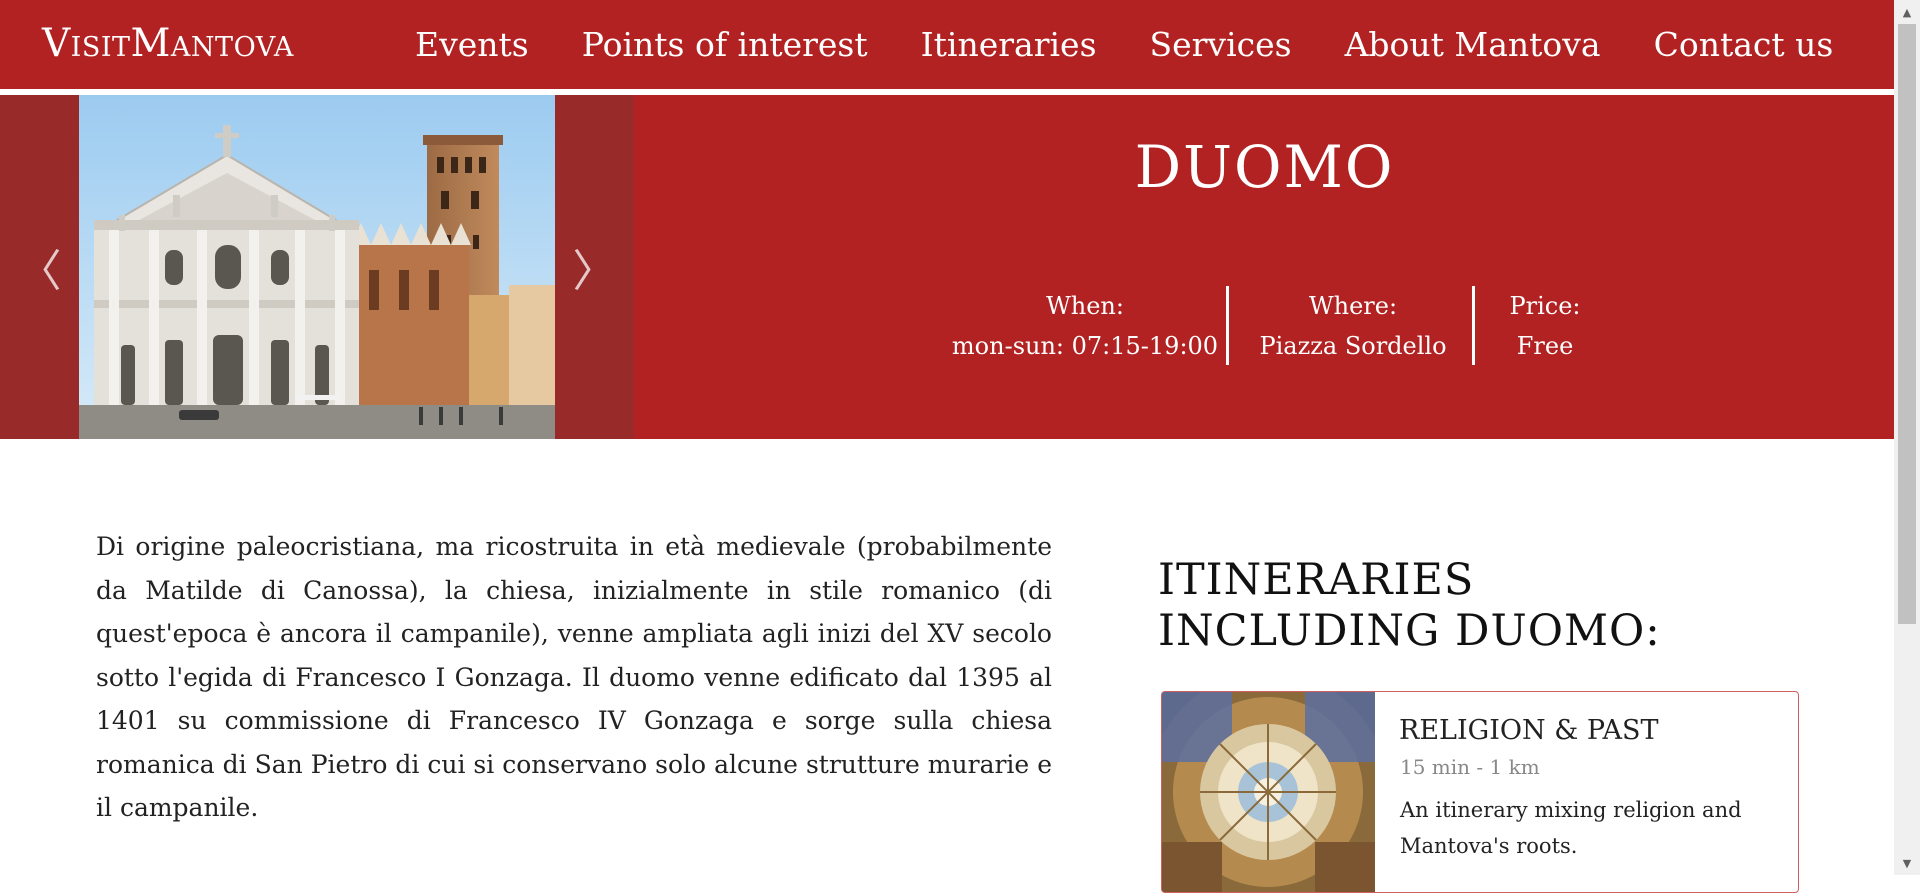  Describe the element at coordinates (1907, 324) in the screenshot. I see `scroll-thumb` at that location.